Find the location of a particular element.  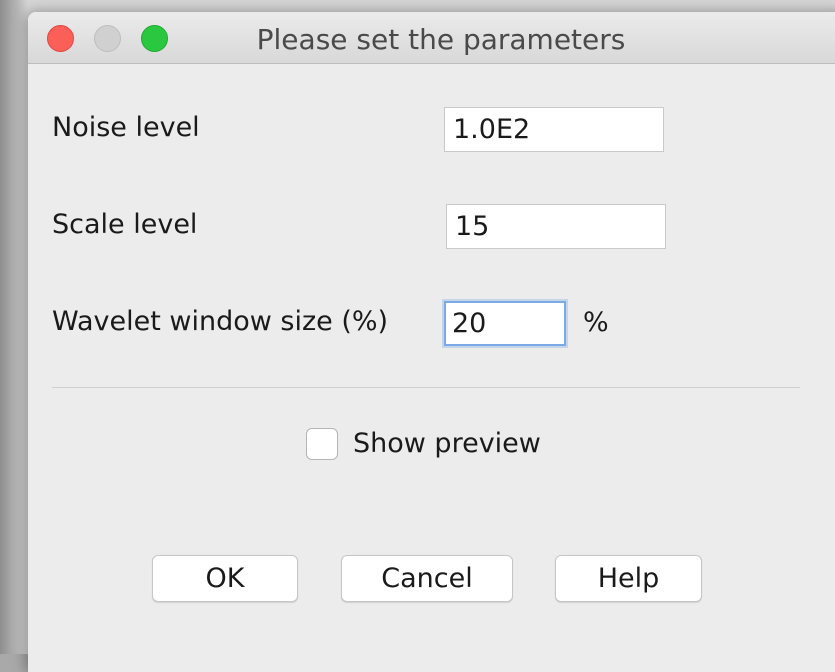

show-preview-label: Show preview is located at coordinates (447, 443).